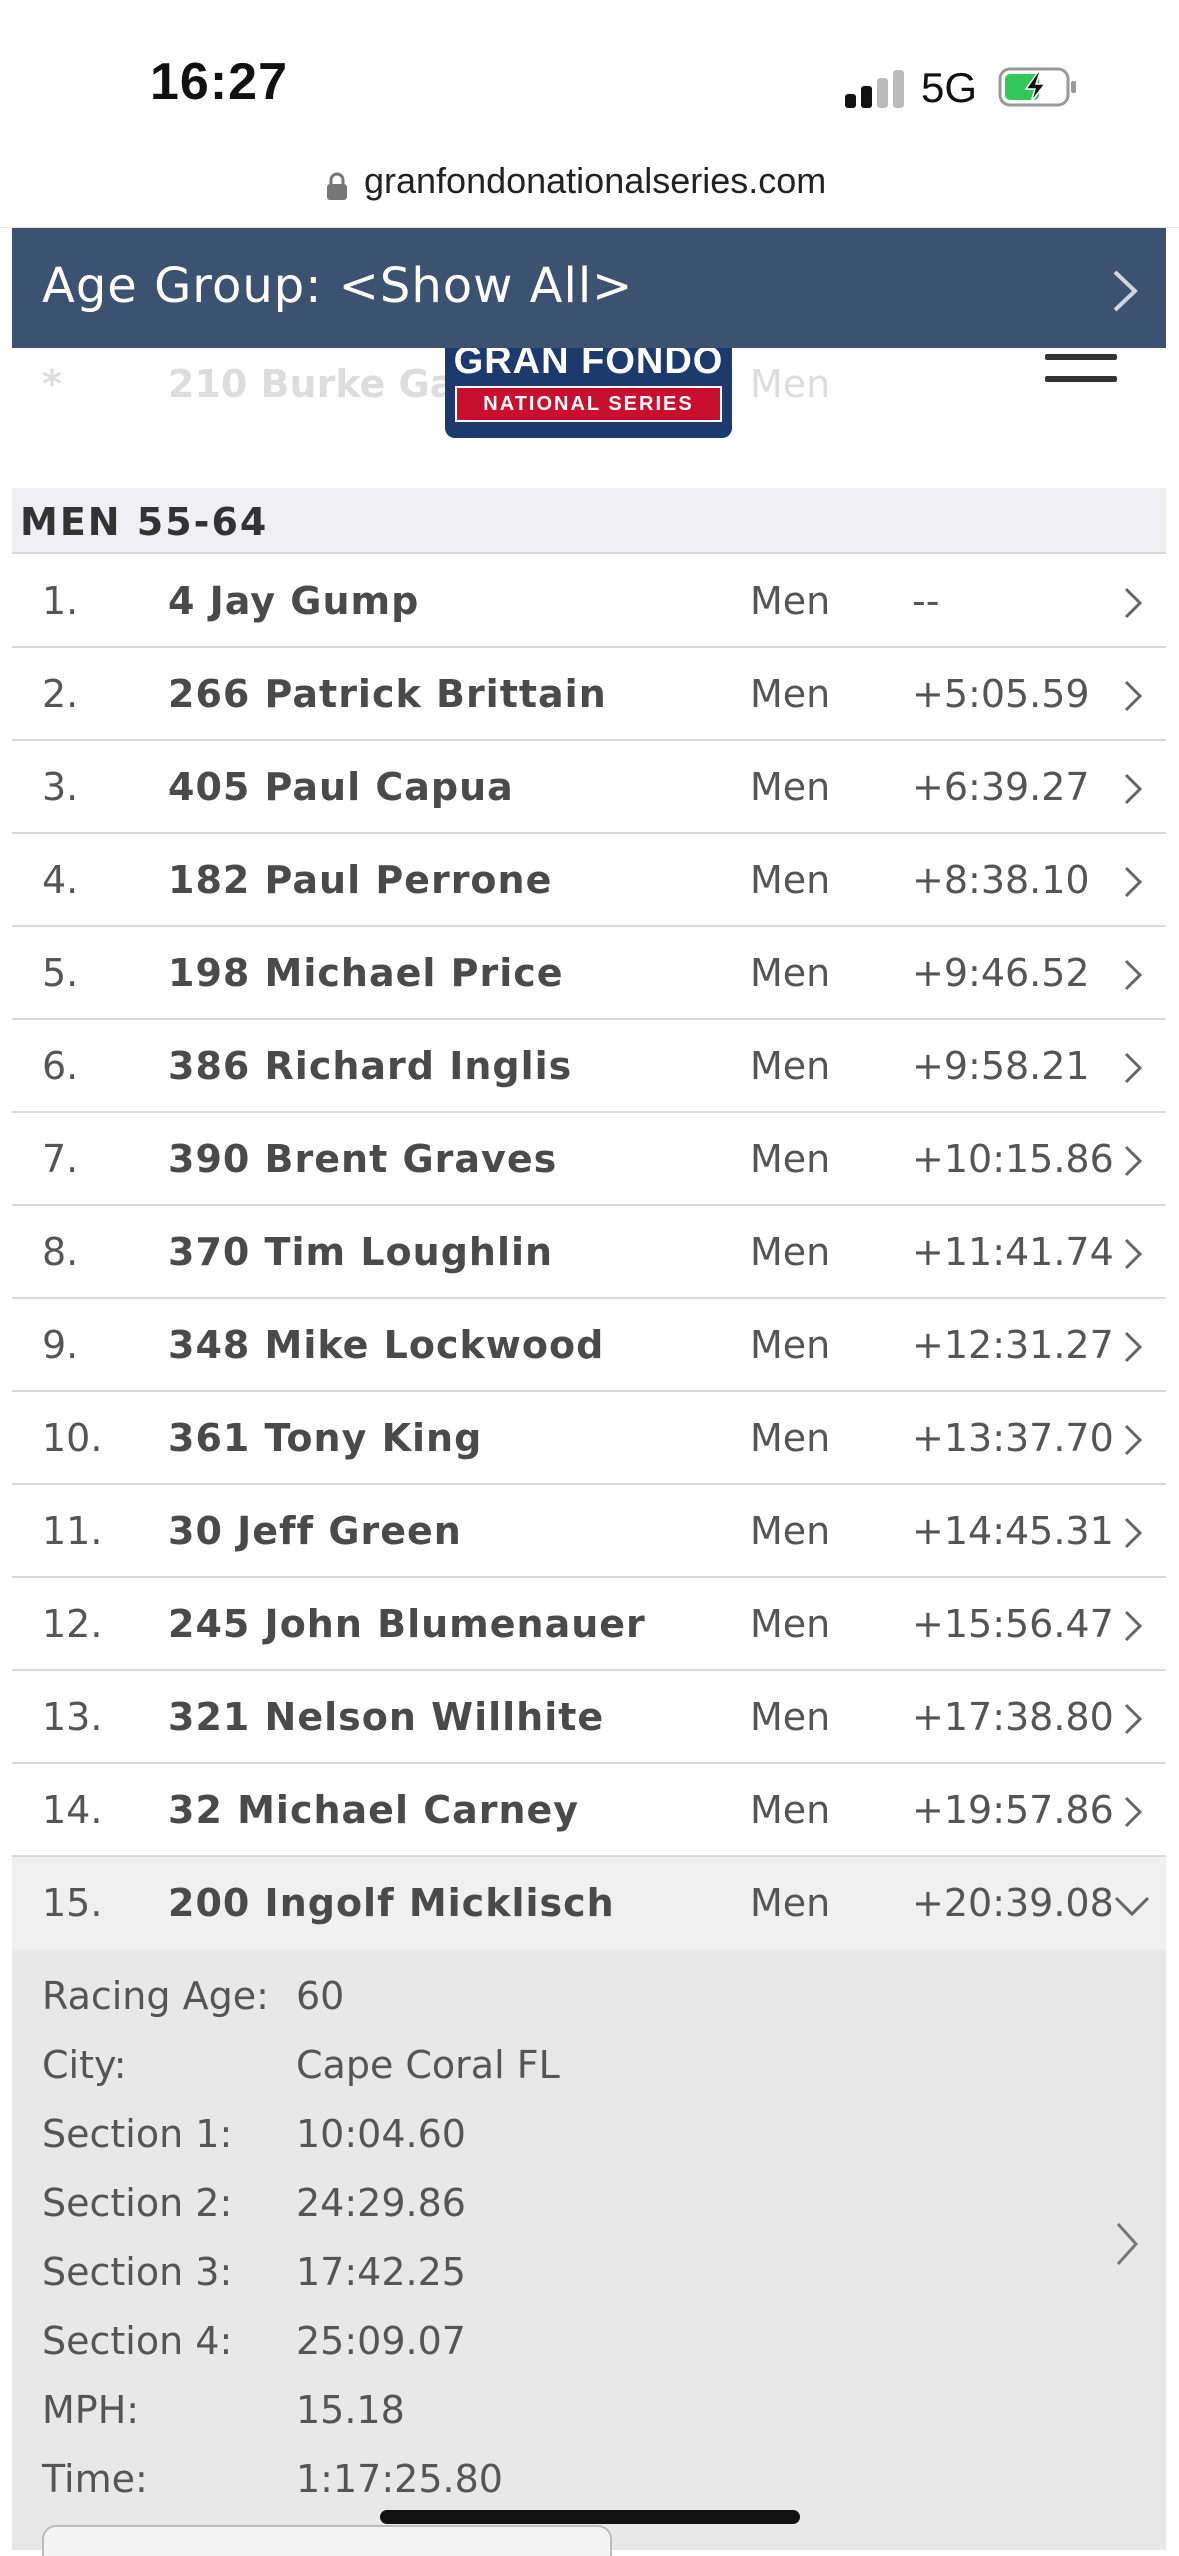  What do you see at coordinates (60, 973) in the screenshot?
I see `result-position: 5.` at bounding box center [60, 973].